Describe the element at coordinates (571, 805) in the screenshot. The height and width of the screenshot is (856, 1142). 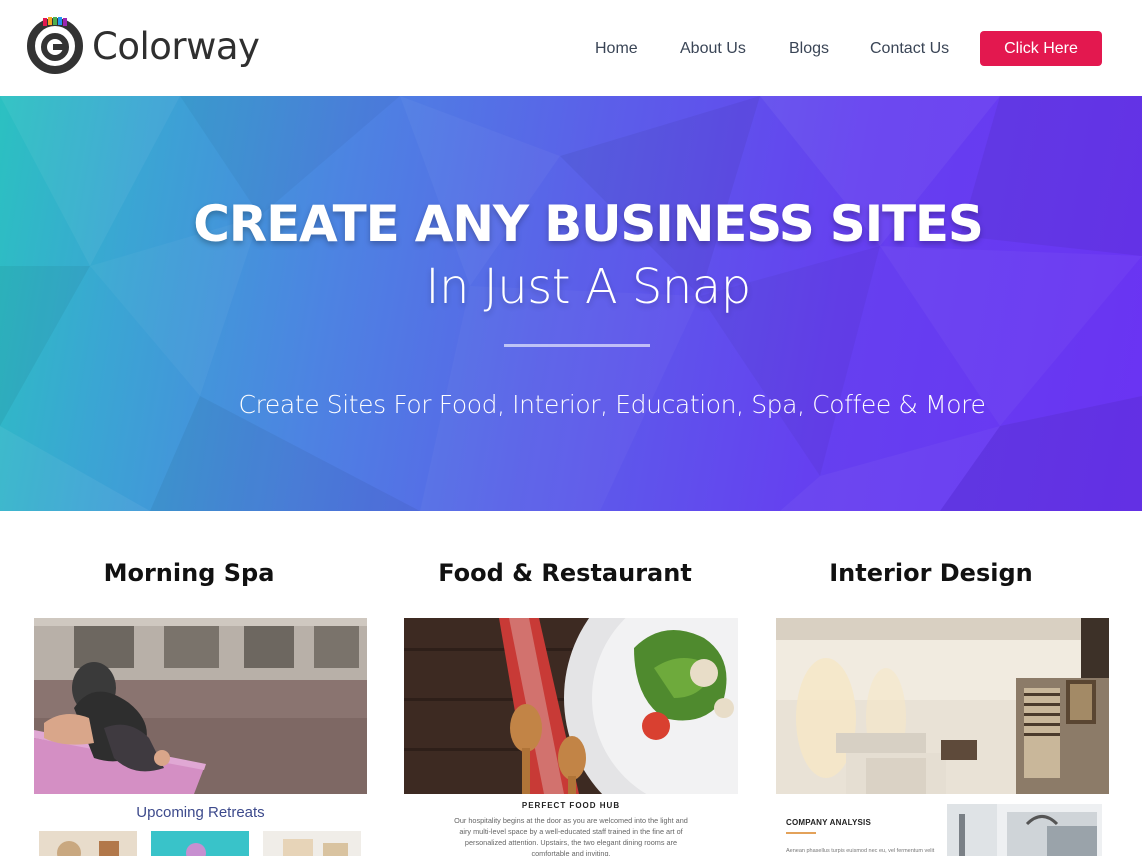
I see `perfect-food-hub-heading: PERFECT FOOD HUB` at that location.